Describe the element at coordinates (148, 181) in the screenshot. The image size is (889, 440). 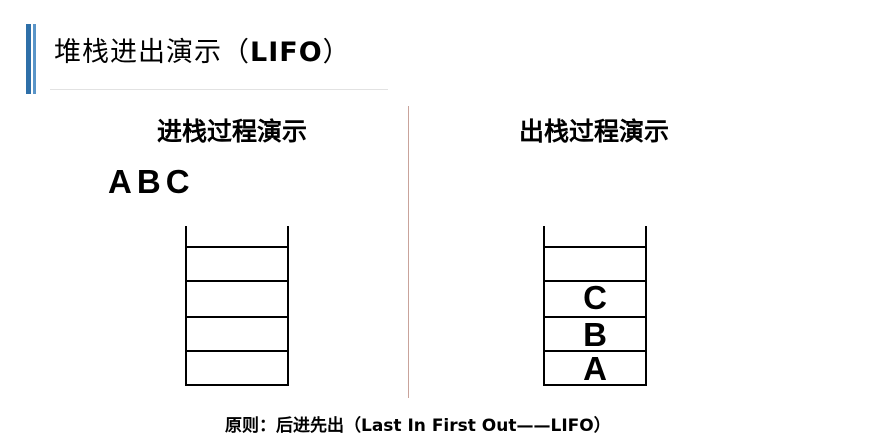
I see `waiting-item: B` at that location.